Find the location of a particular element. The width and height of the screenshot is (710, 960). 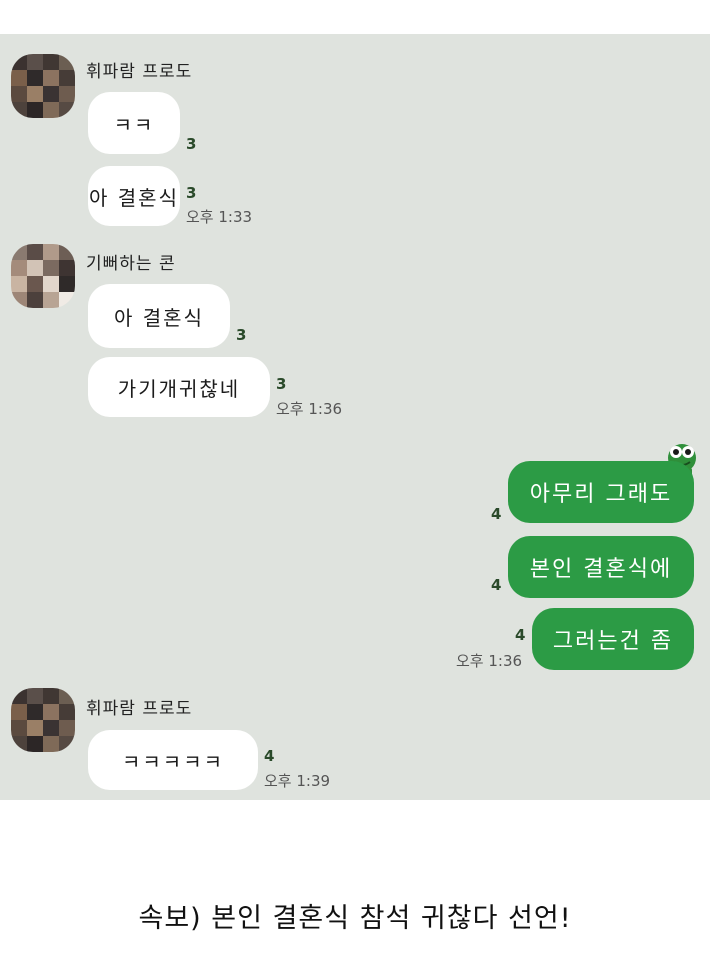

message-bubble: 가기개귀찮네 is located at coordinates (179, 387).